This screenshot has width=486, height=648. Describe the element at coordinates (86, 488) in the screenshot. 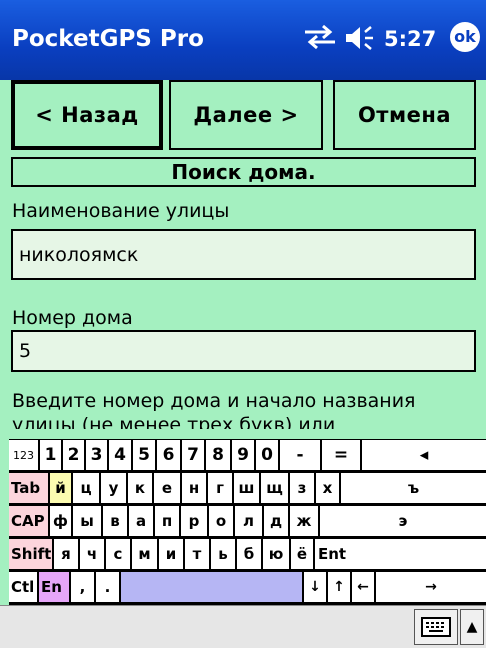

I see `key: ц` at that location.